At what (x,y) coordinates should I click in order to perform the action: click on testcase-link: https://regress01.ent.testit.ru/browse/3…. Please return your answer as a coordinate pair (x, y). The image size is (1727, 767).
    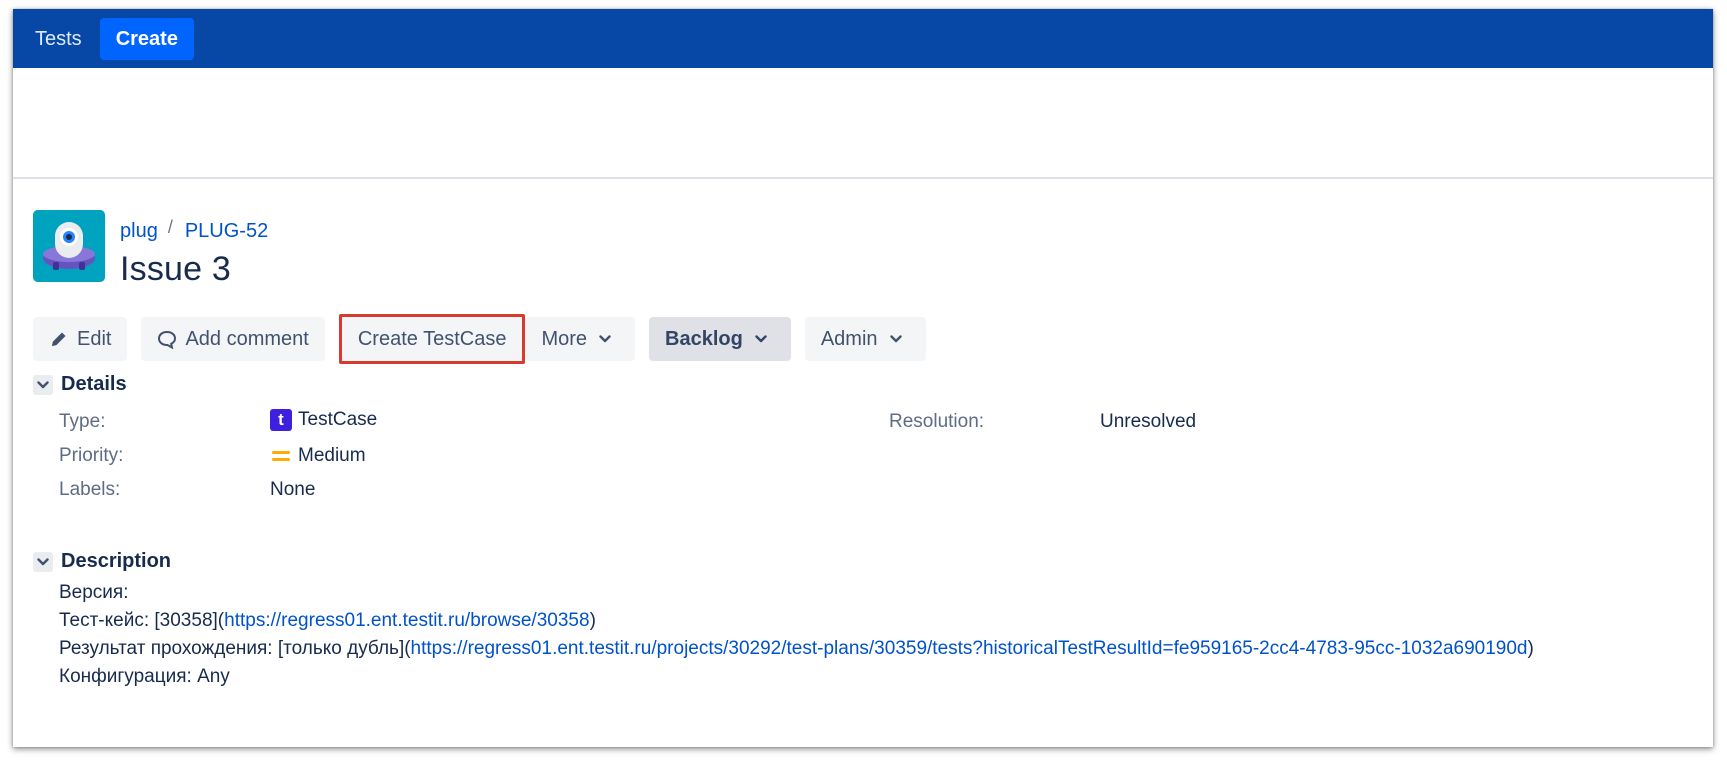
    Looking at the image, I should click on (406, 620).